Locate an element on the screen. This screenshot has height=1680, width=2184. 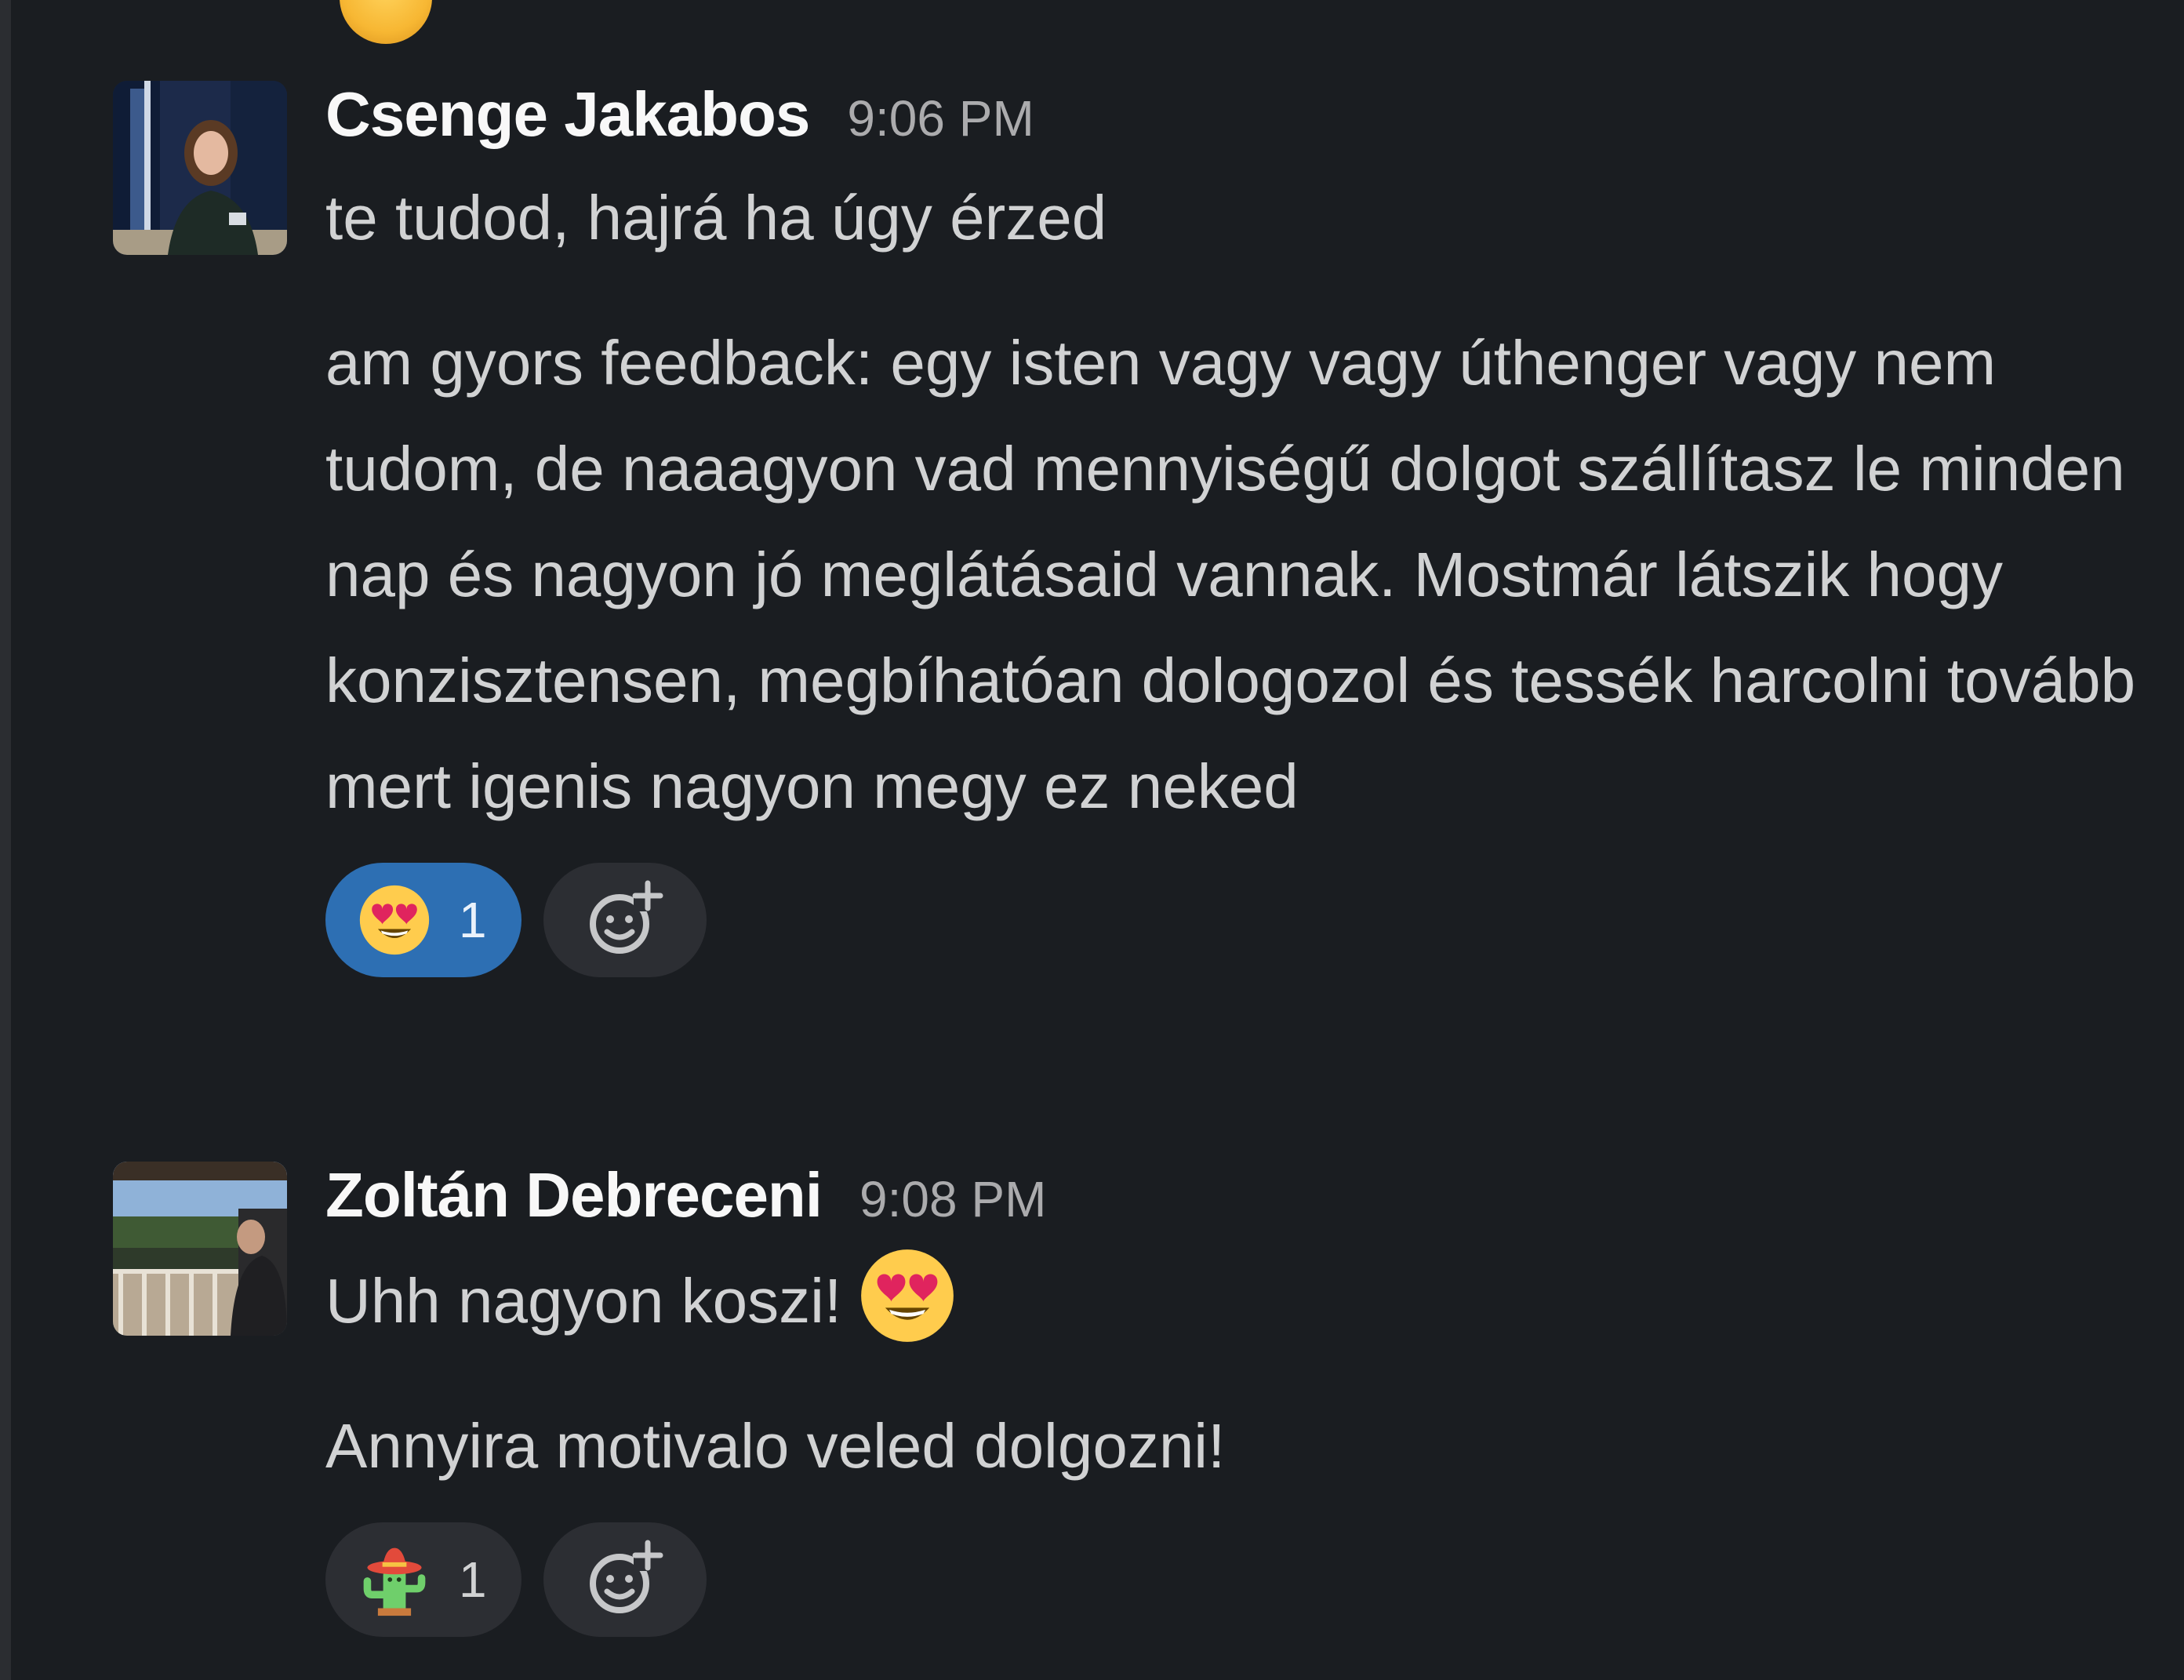
sender-name: Csenge Jakabos is located at coordinates (567, 114).